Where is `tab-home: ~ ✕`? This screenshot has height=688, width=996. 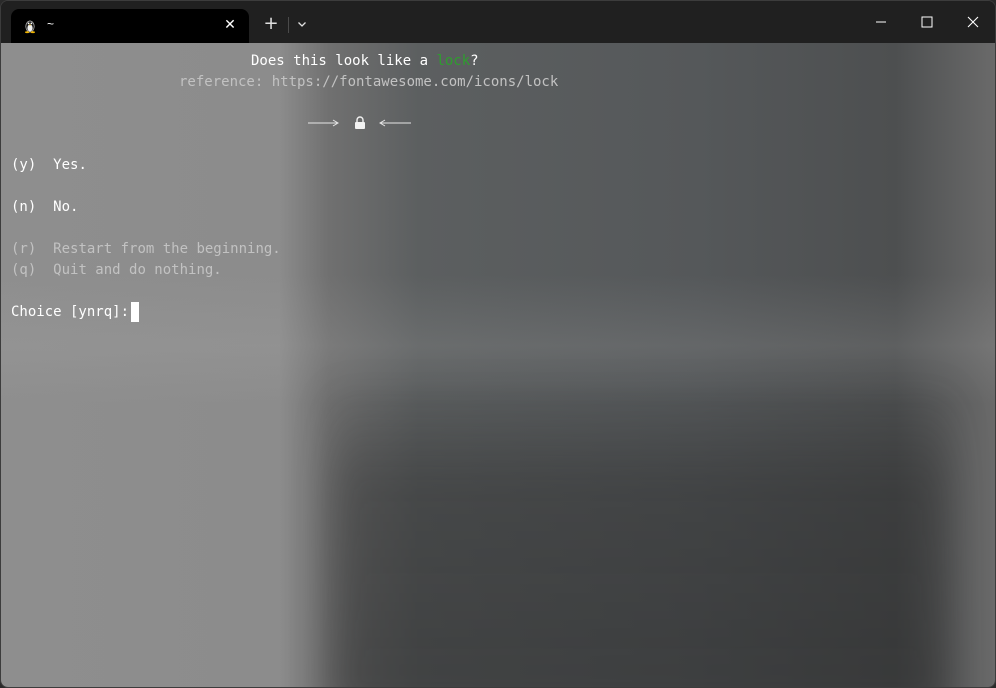 tab-home: ~ ✕ is located at coordinates (130, 26).